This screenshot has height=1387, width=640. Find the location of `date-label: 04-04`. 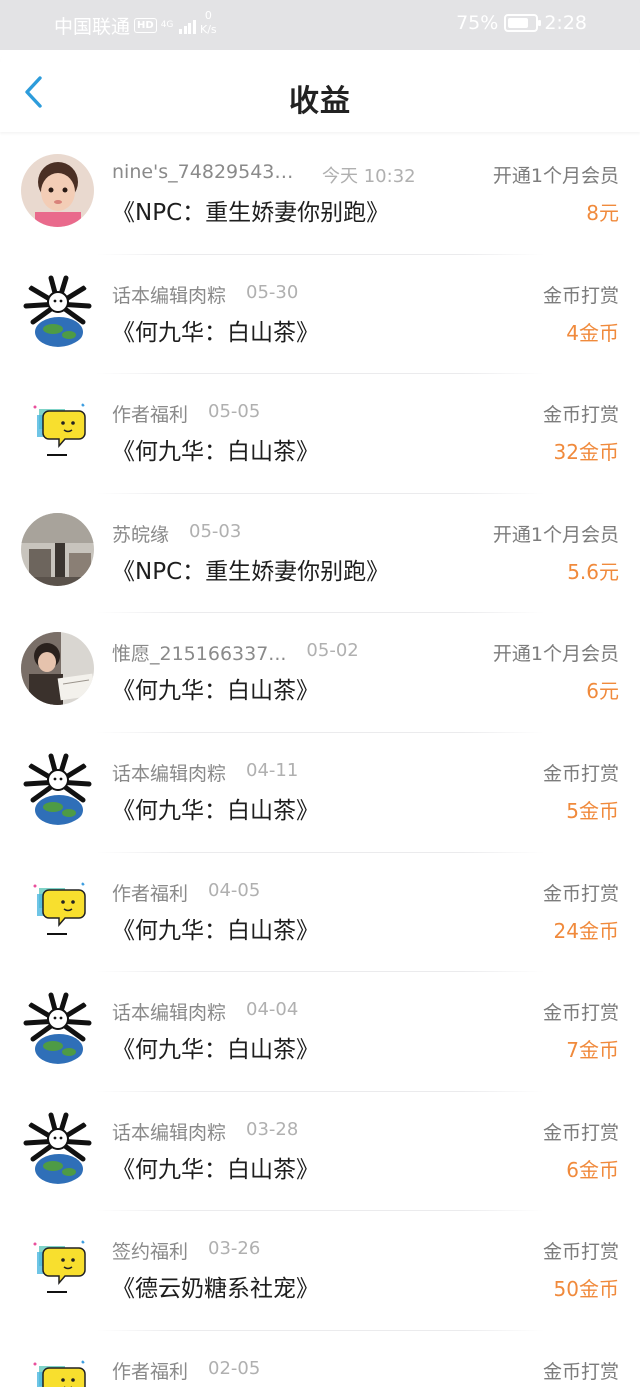

date-label: 04-04 is located at coordinates (272, 1010).